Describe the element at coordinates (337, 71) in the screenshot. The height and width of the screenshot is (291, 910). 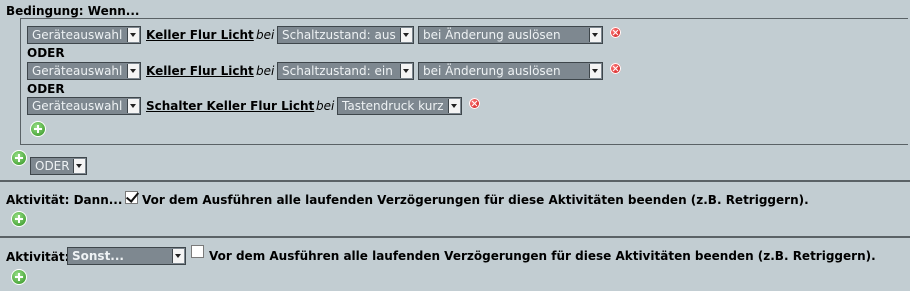
I see `state-select-2-value: Schaltzustand: ein` at that location.